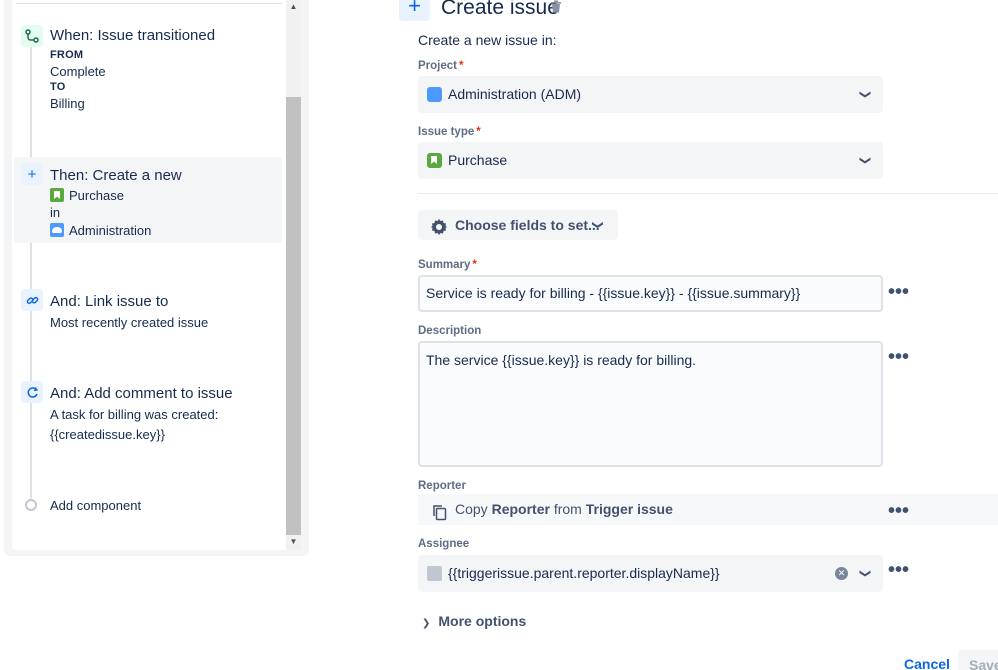 This screenshot has width=998, height=670. What do you see at coordinates (629, 509) in the screenshot?
I see `reporter-source: Trigger issue` at bounding box center [629, 509].